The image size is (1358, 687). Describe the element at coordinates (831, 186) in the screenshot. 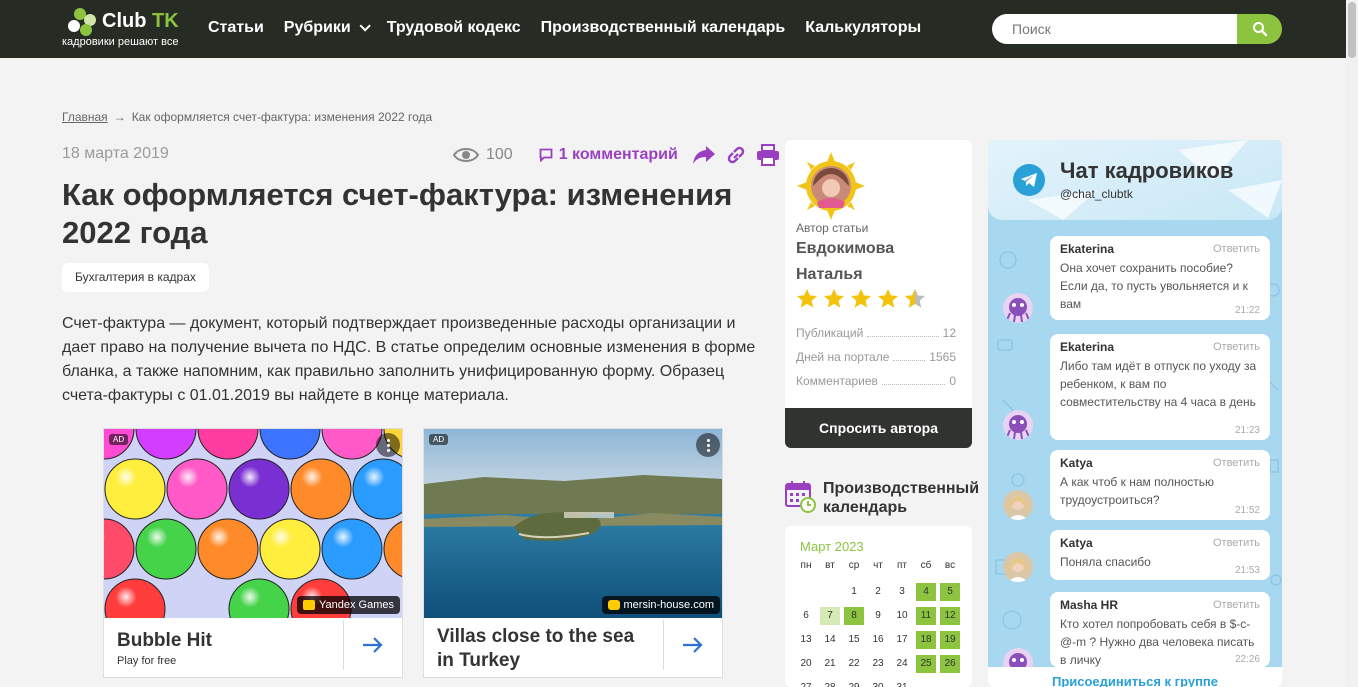

I see `avatar` at that location.